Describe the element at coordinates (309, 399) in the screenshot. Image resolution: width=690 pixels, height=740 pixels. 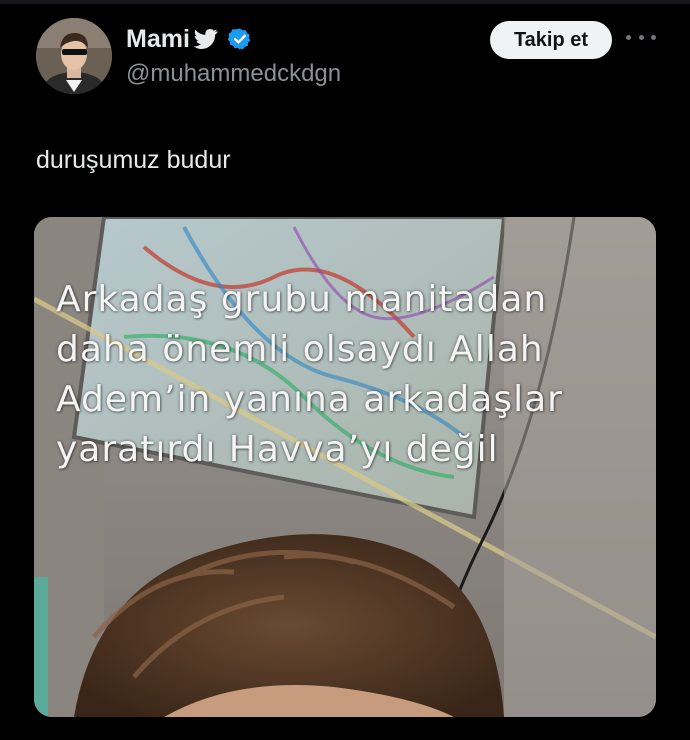
I see `media-caption-line: Adem’in yanına arkadaşlar` at that location.